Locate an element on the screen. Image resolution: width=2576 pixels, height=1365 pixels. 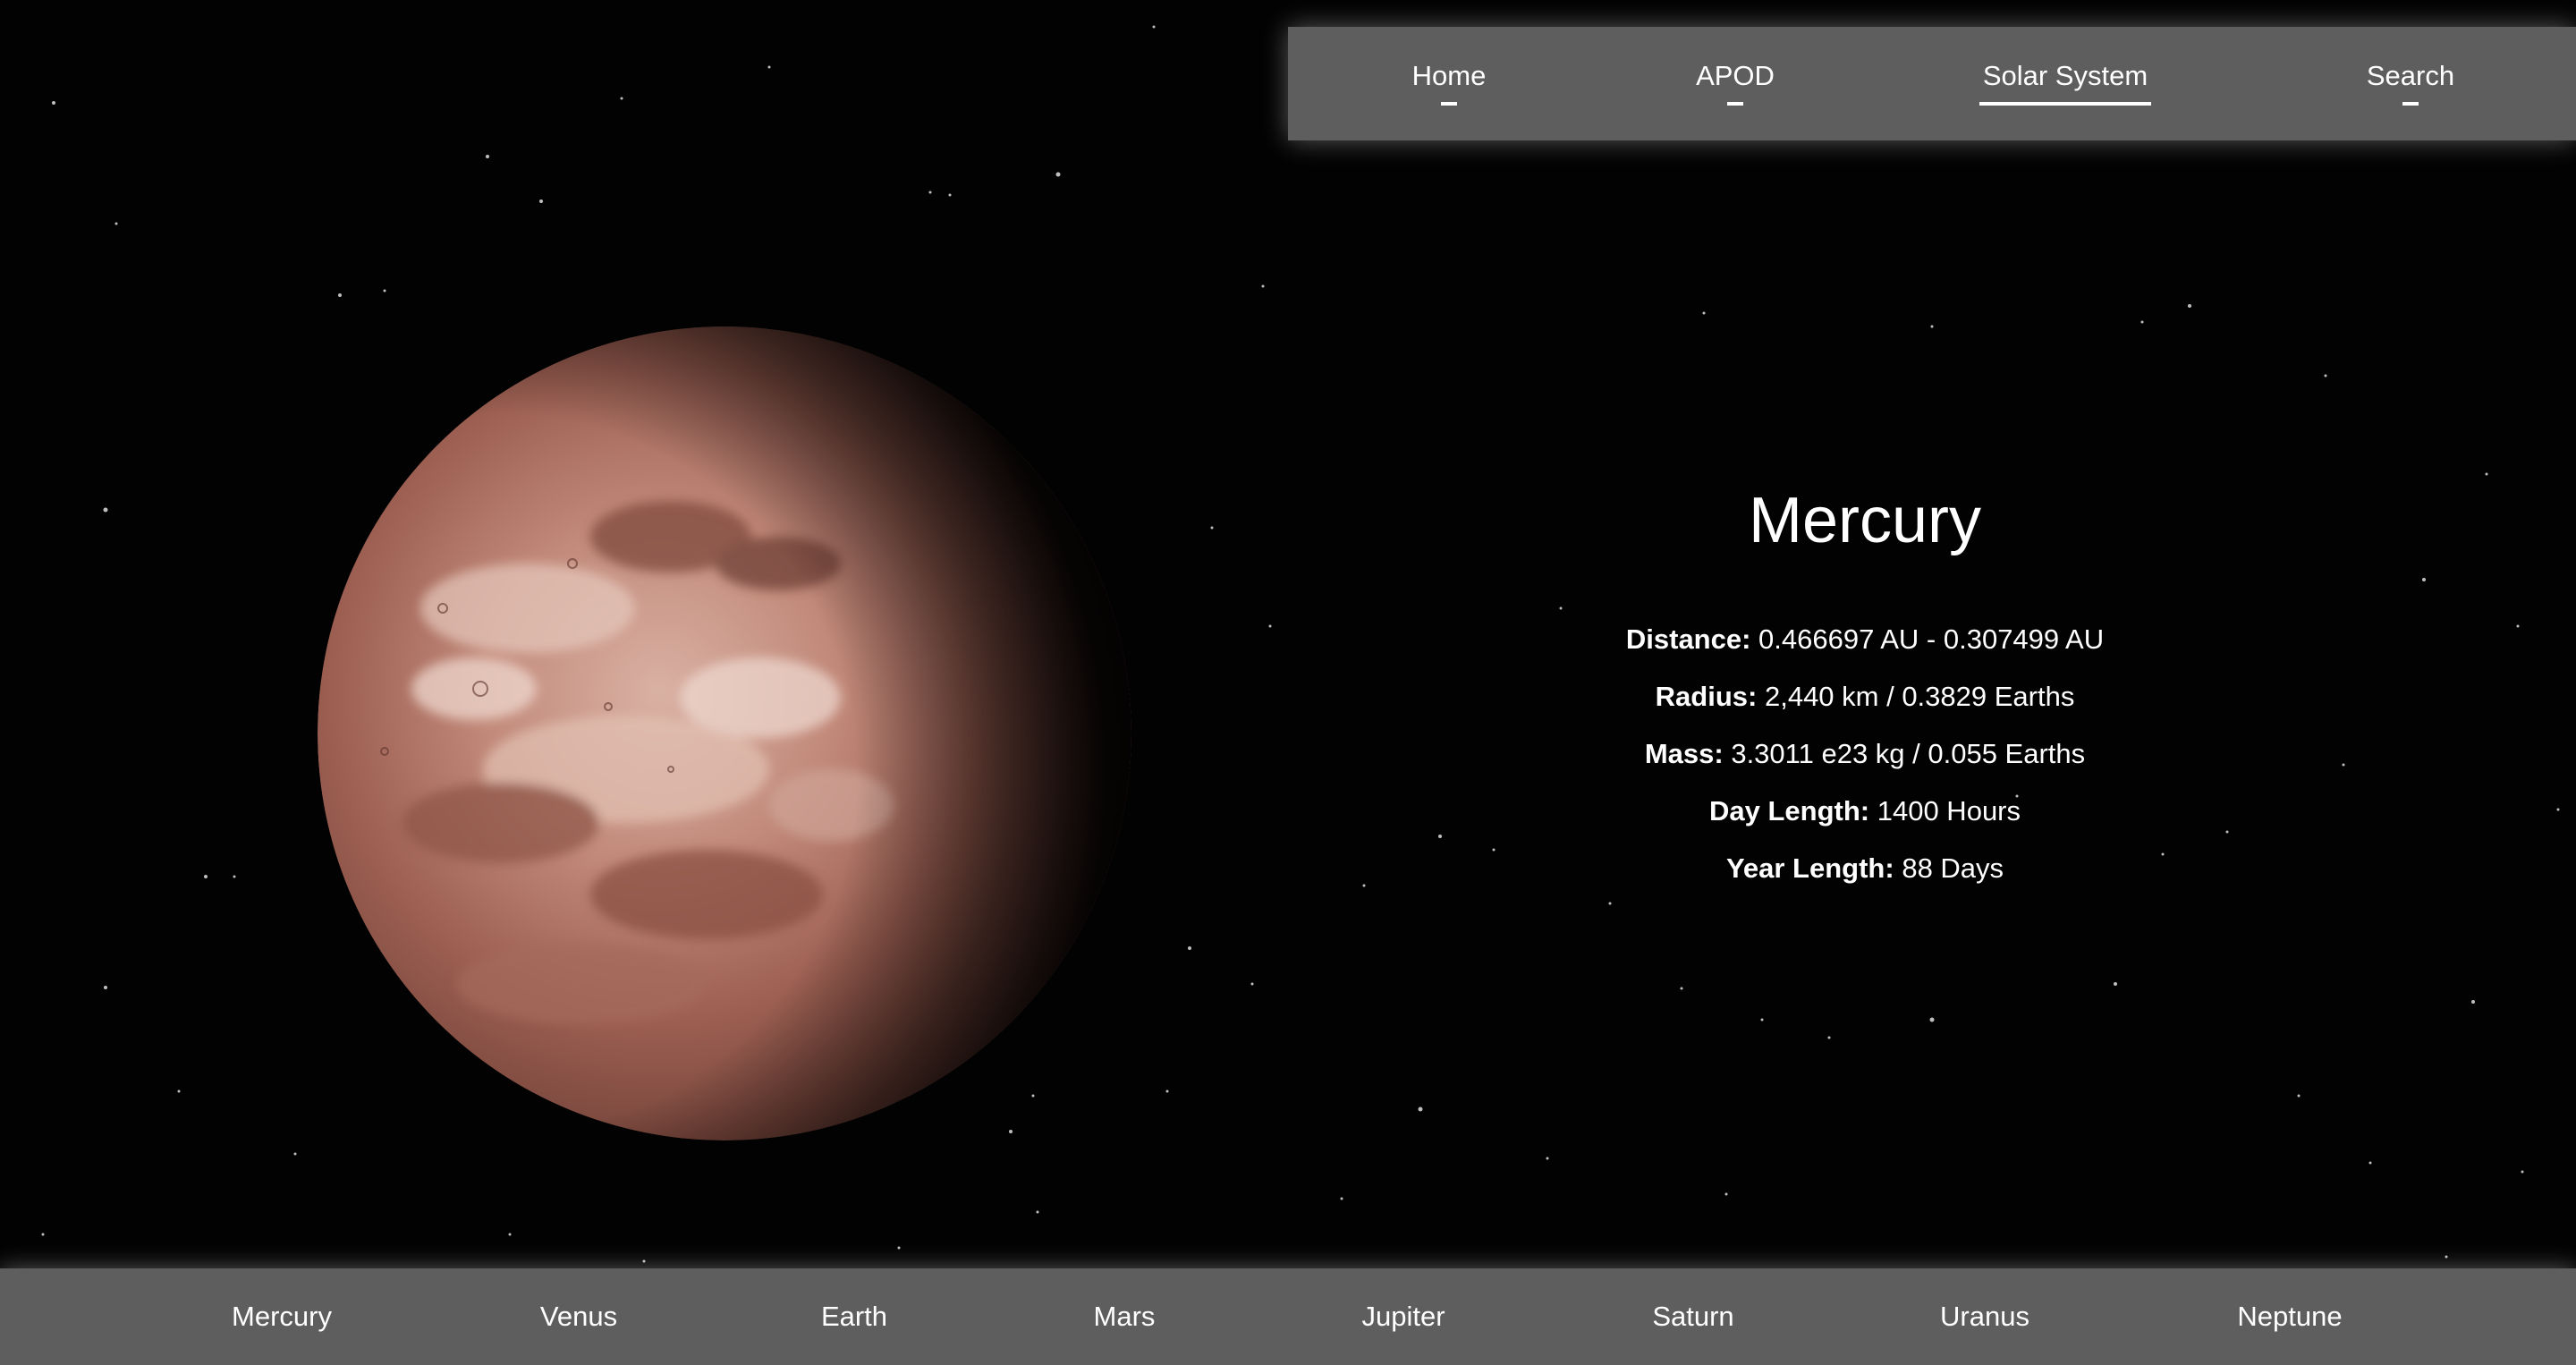
planet-link-saturn: Saturn is located at coordinates (1693, 1316).